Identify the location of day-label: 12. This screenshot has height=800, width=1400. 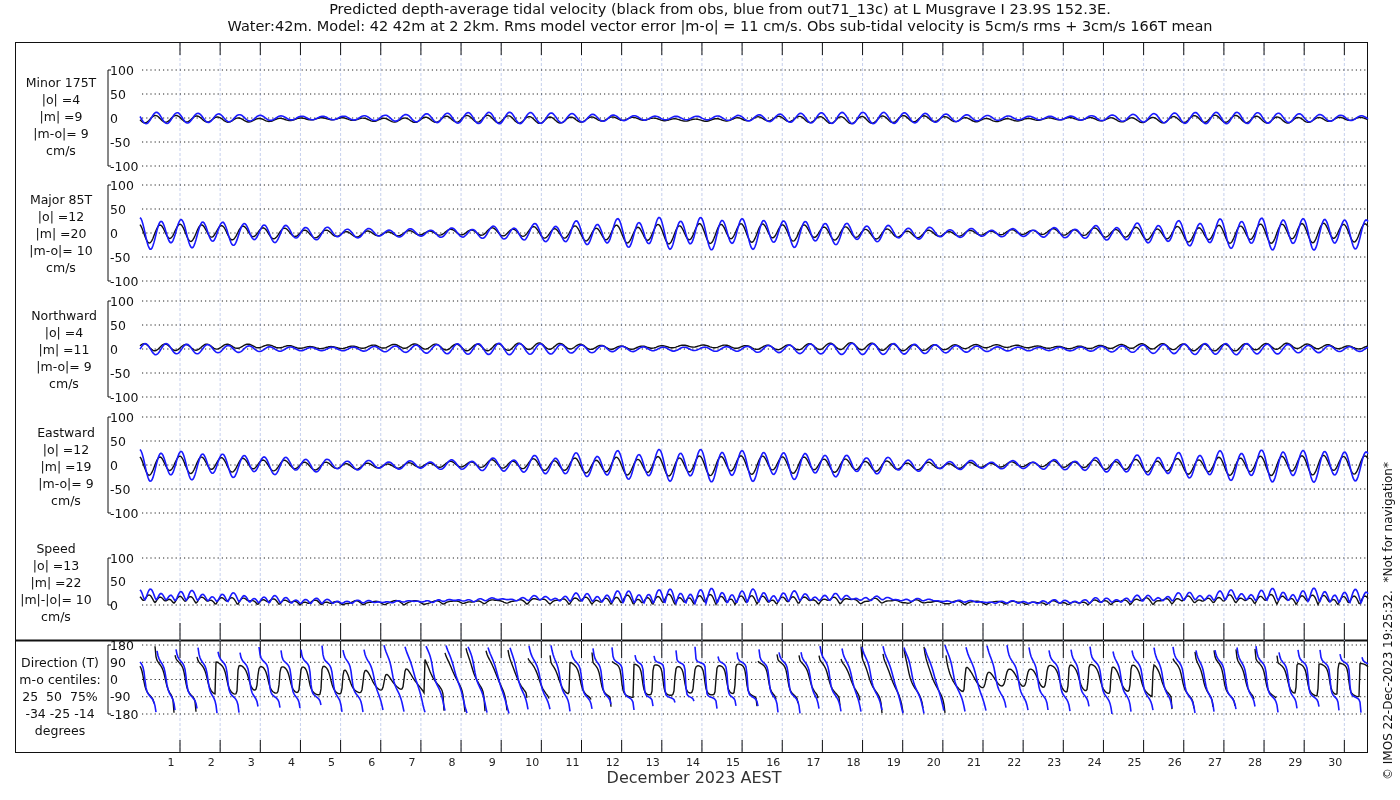
(612, 762).